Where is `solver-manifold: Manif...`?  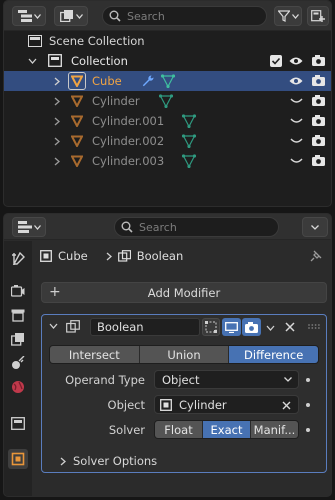
solver-manifold: Manif... is located at coordinates (274, 429).